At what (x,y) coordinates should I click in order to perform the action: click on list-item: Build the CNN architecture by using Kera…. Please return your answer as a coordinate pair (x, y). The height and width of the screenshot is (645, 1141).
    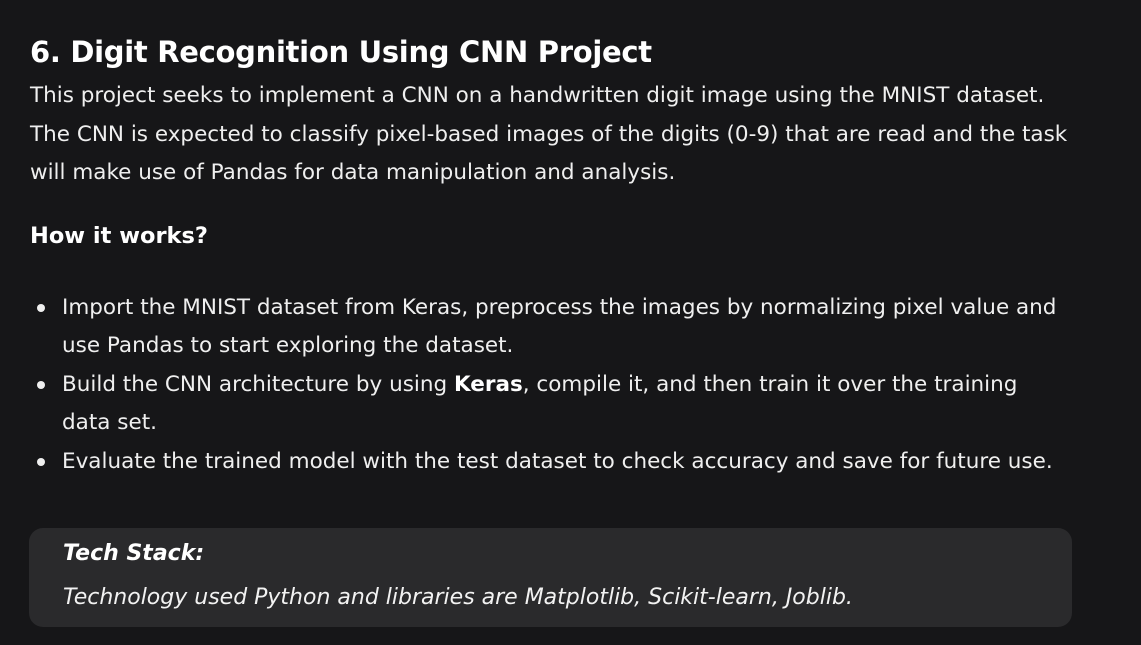
    Looking at the image, I should click on (551, 404).